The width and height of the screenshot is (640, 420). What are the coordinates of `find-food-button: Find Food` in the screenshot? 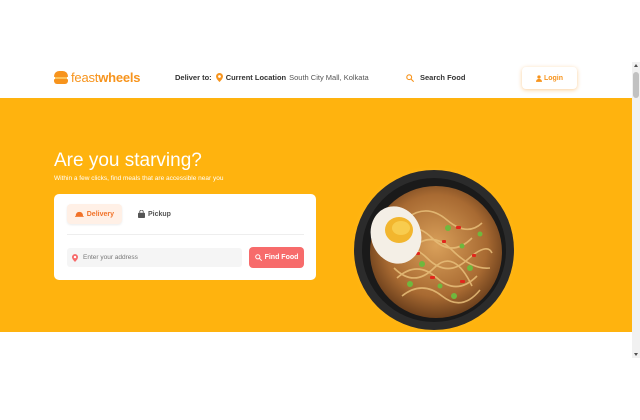 It's located at (276, 257).